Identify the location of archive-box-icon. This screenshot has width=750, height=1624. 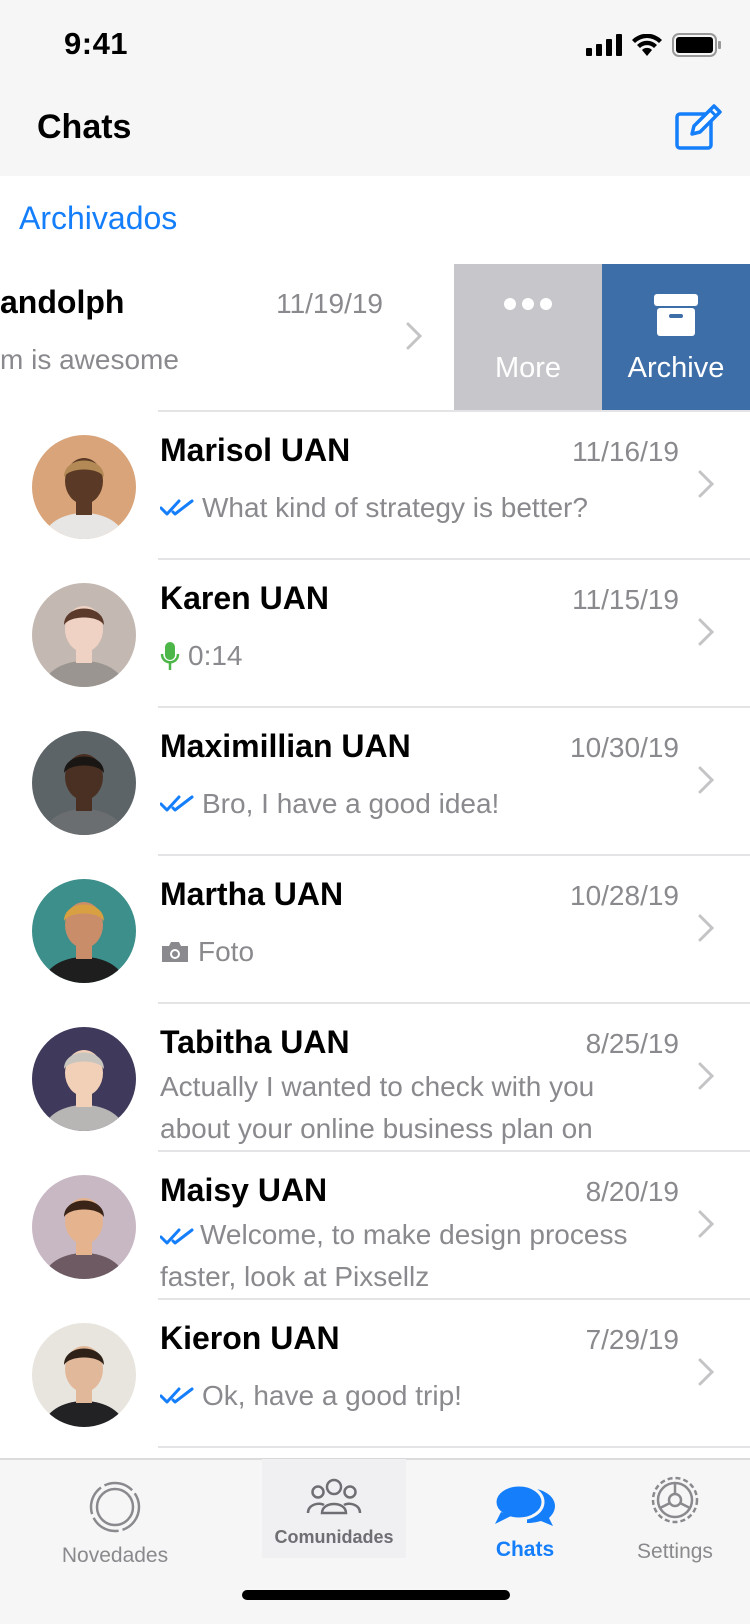
(676, 315).